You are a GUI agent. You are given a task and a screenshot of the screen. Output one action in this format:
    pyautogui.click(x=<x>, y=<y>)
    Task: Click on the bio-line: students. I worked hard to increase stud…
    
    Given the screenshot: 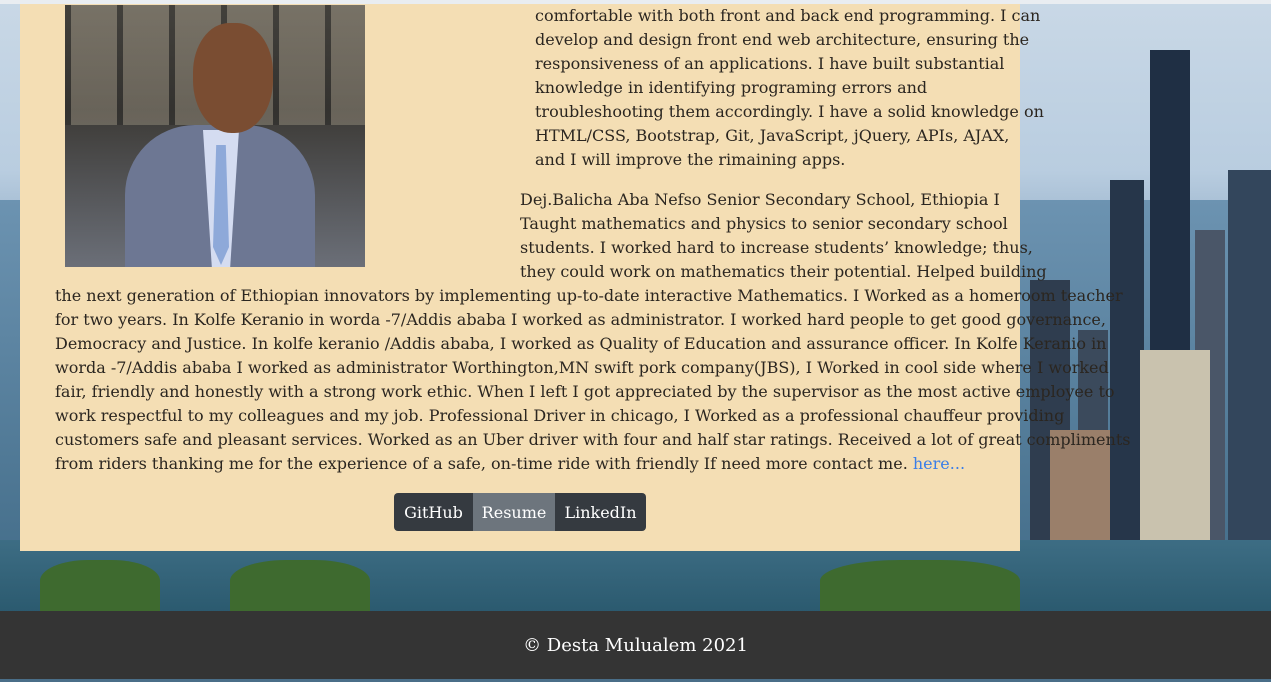 What is the action you would take?
    pyautogui.click(x=776, y=247)
    